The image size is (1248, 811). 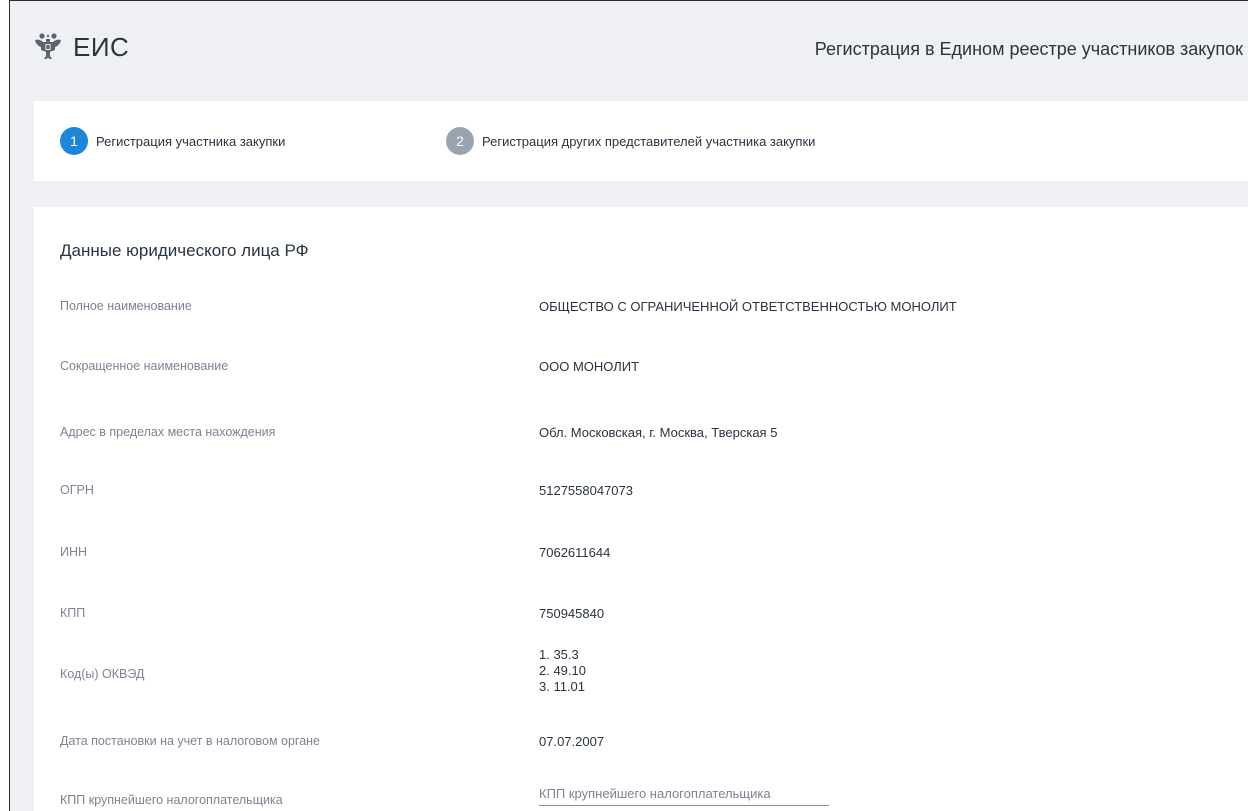 I want to click on full-name-label: Полное наименование, so click(x=126, y=306).